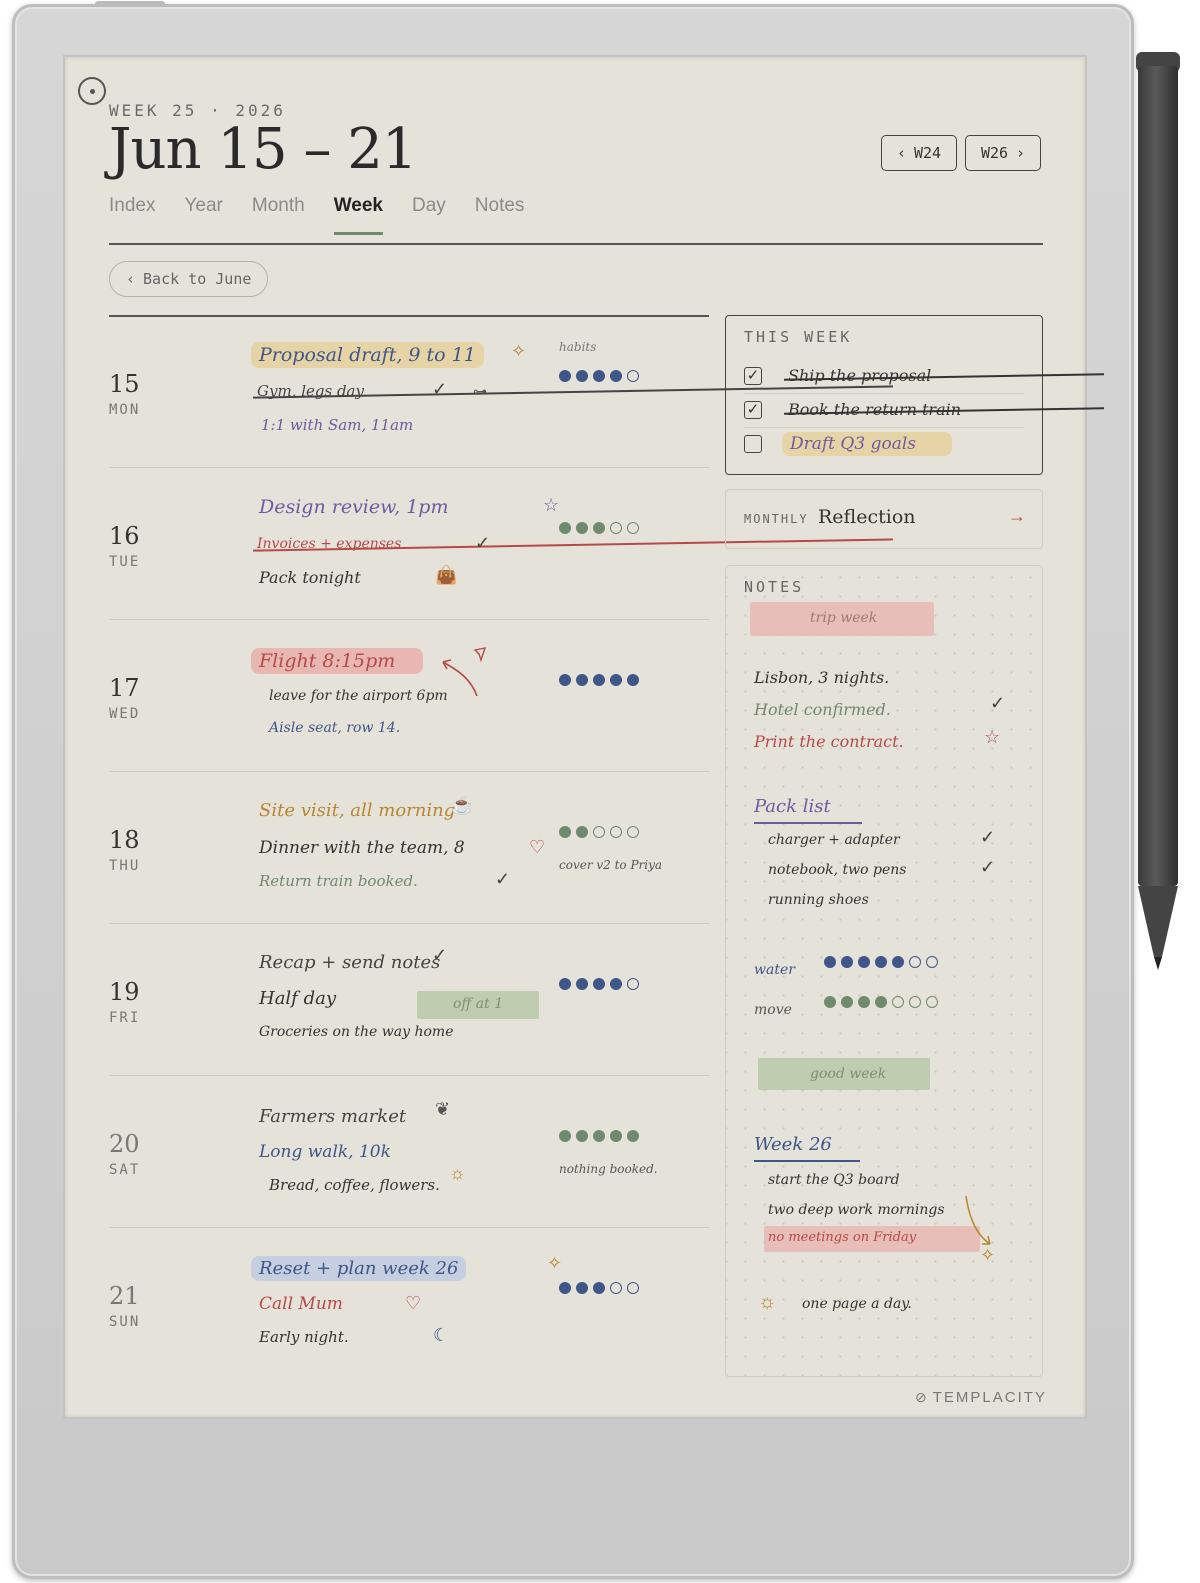 This screenshot has width=1200, height=1583. Describe the element at coordinates (576, 244) in the screenshot. I see `tabs-divider` at that location.